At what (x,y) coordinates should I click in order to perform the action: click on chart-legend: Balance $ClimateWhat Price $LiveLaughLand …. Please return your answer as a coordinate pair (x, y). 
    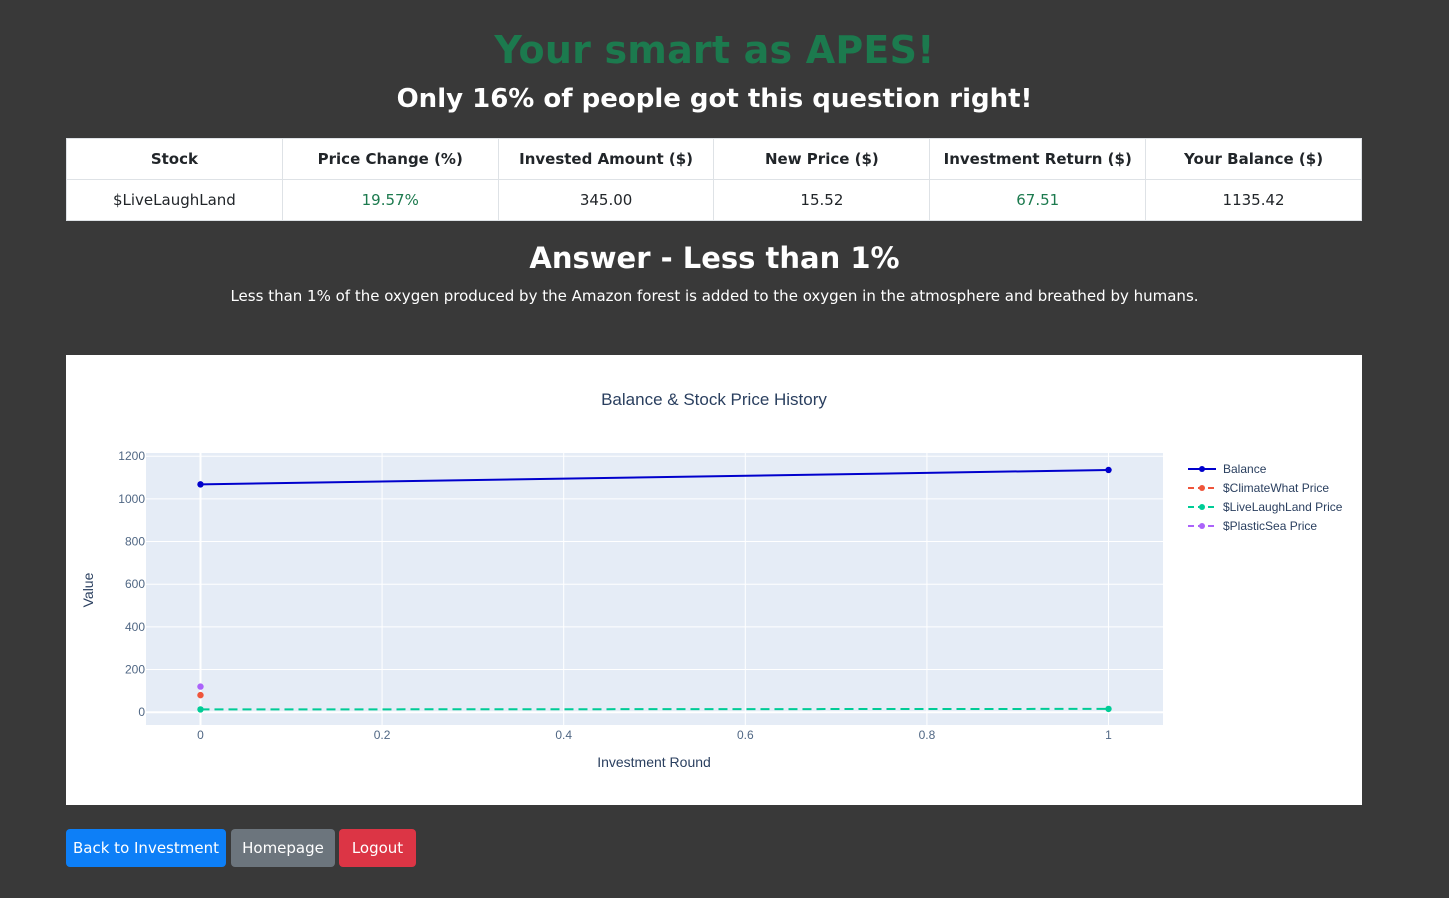
    Looking at the image, I should click on (1265, 497).